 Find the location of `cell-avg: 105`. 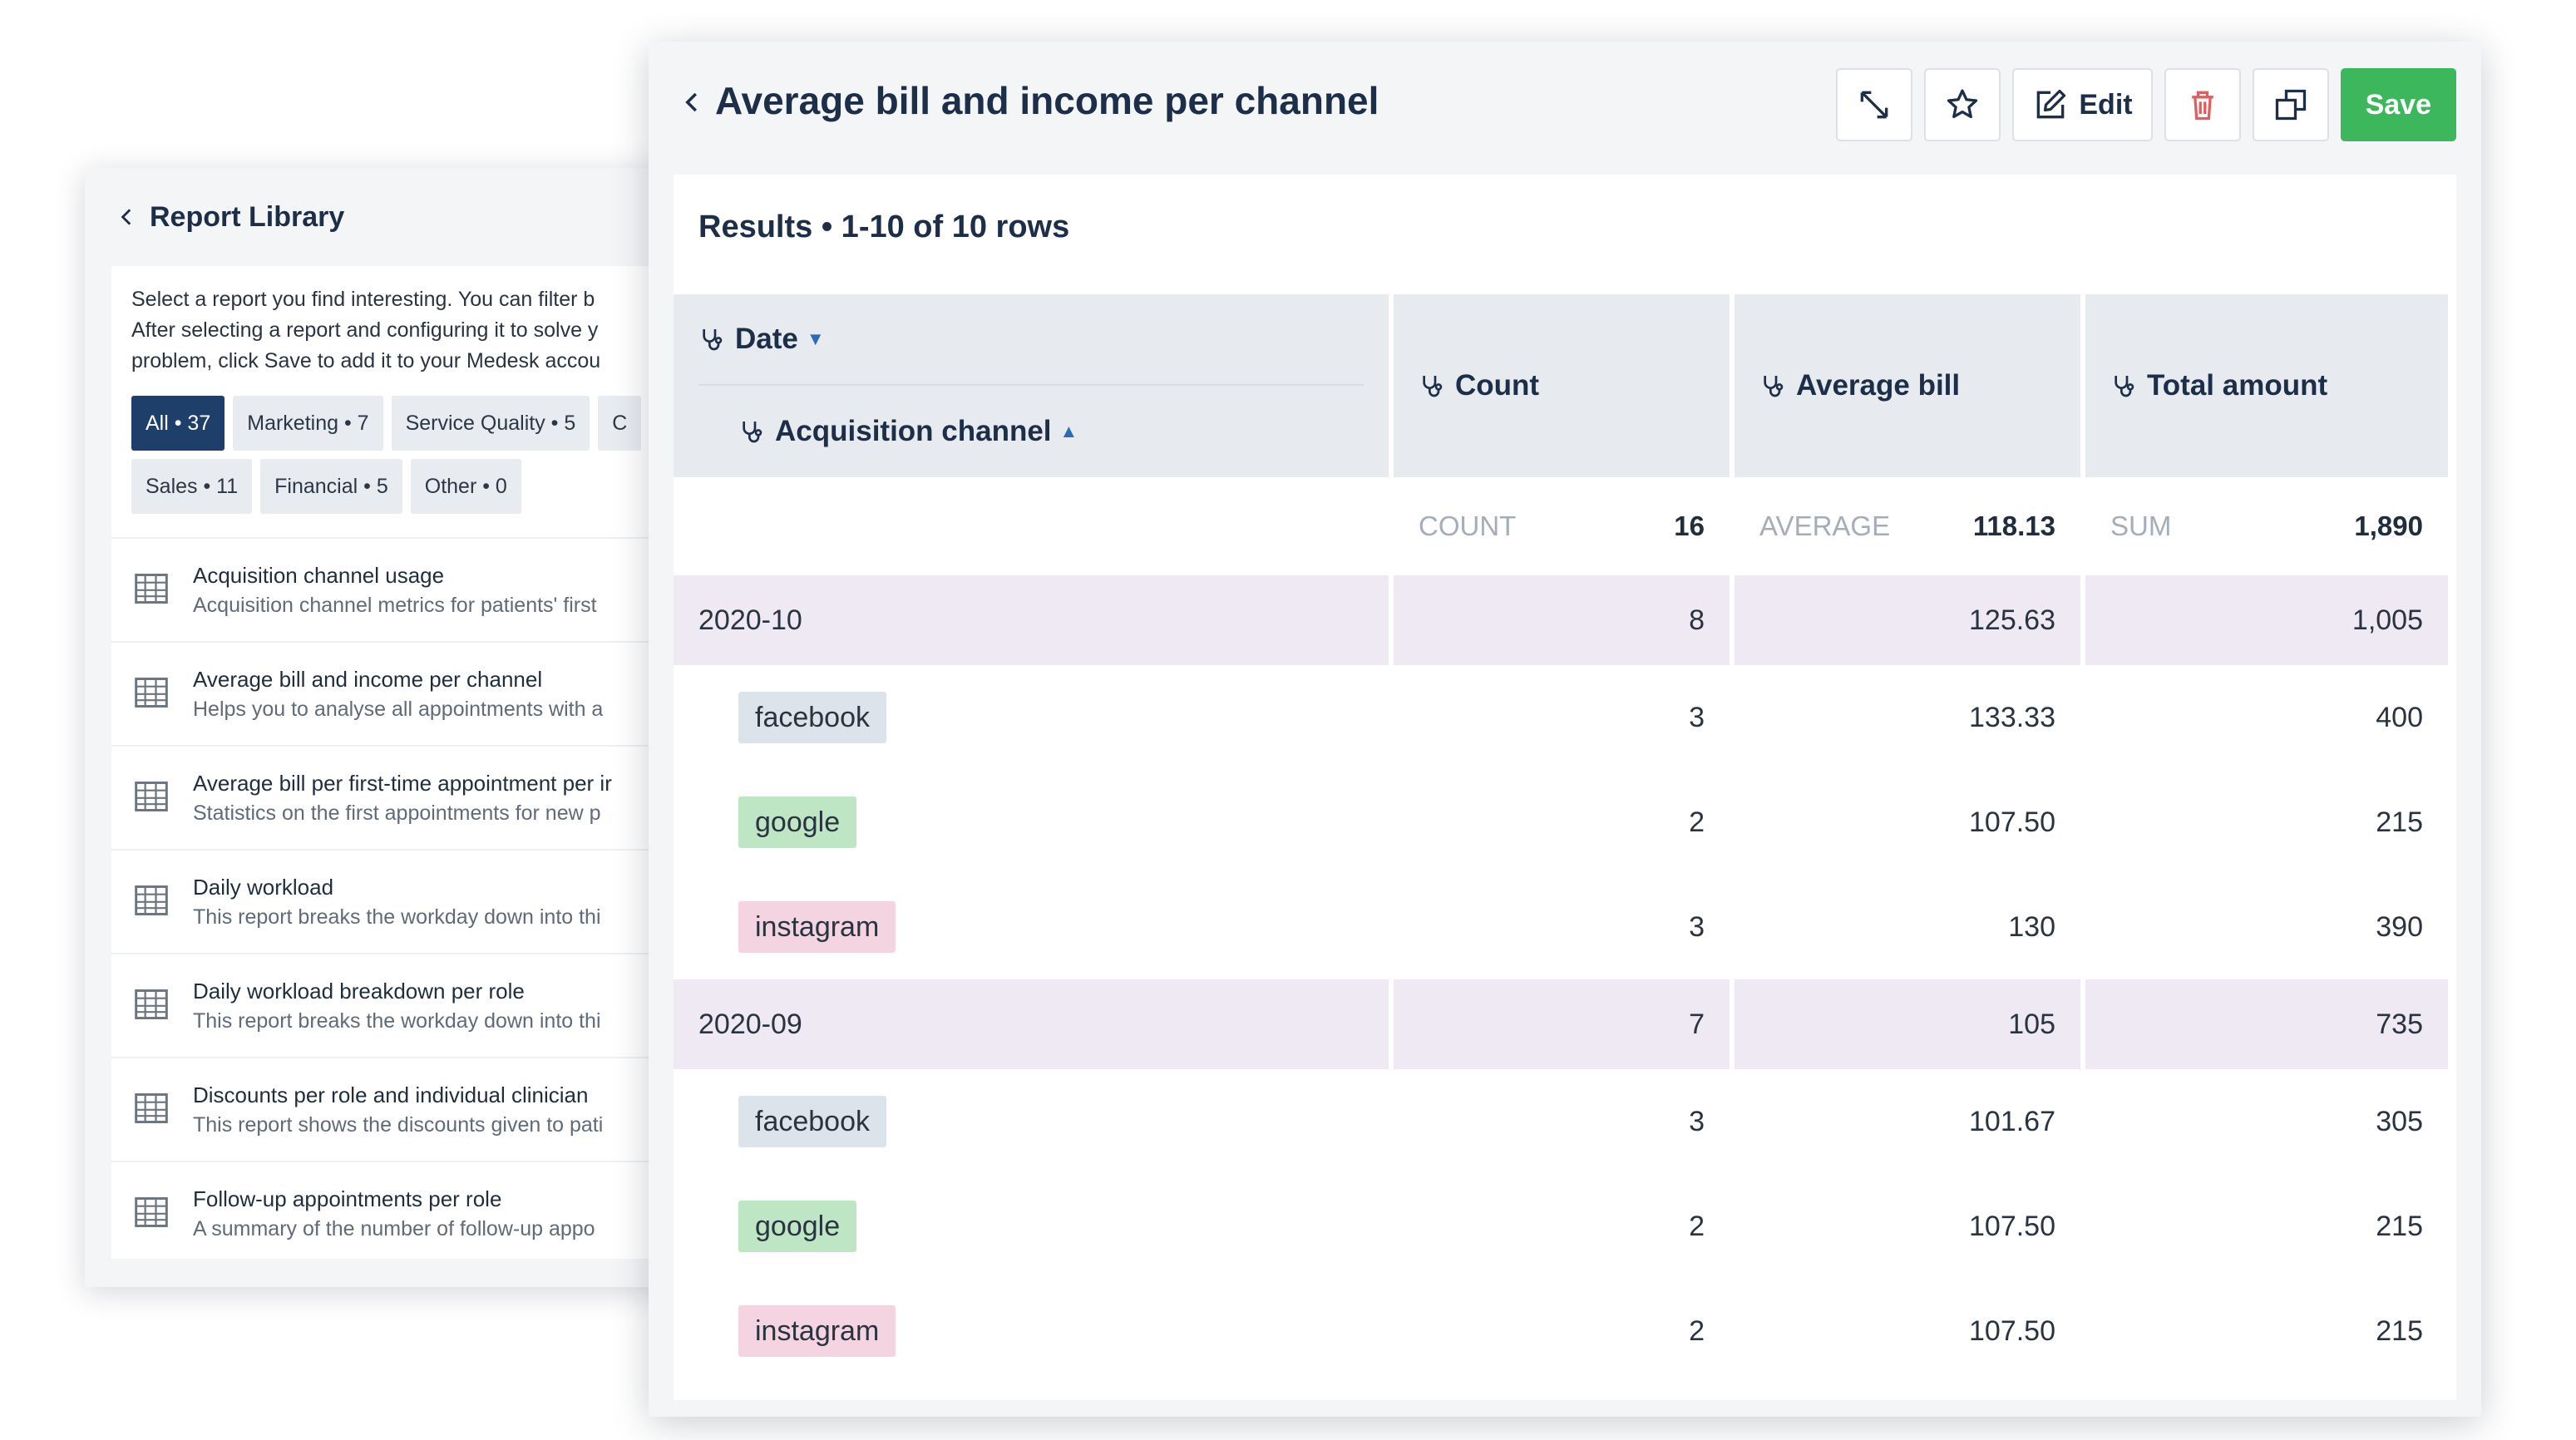

cell-avg: 105 is located at coordinates (1907, 1024).